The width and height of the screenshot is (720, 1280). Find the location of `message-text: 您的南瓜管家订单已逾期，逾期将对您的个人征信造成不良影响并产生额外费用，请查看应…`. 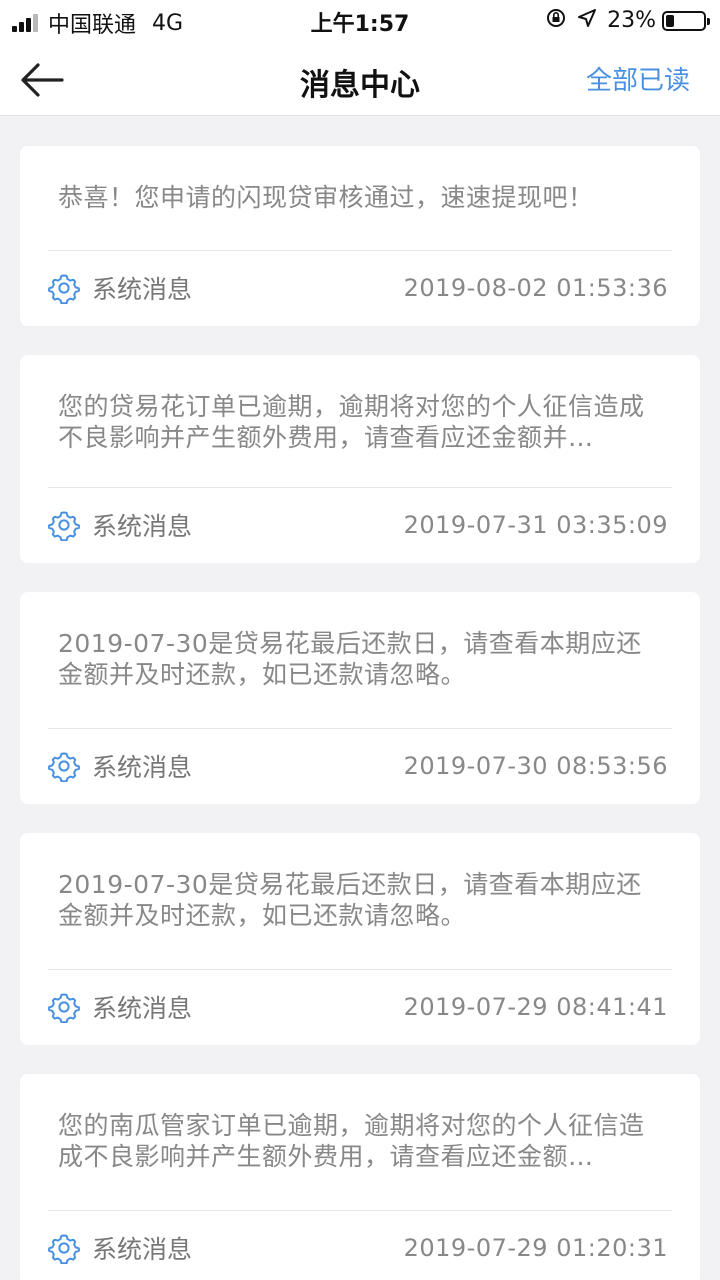

message-text: 您的南瓜管家订单已逾期，逾期将对您的个人征信造成不良影响并产生额外费用，请查看应… is located at coordinates (351, 1141).